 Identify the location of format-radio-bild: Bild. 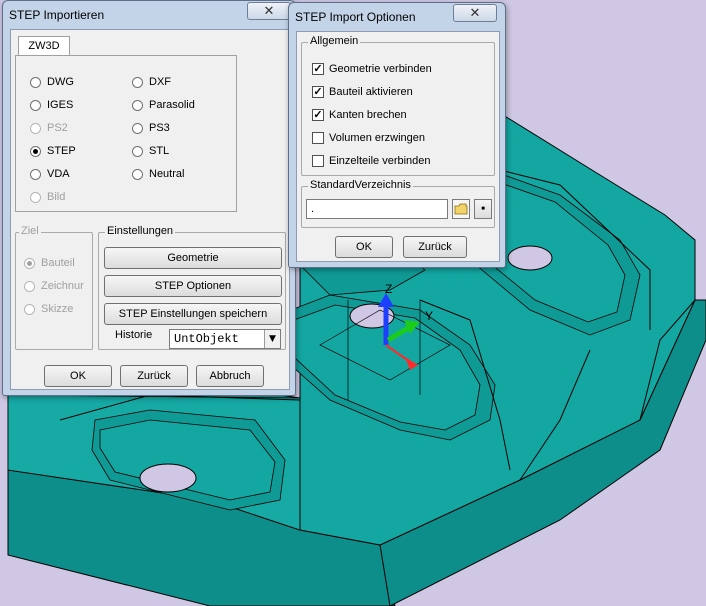
(47, 197).